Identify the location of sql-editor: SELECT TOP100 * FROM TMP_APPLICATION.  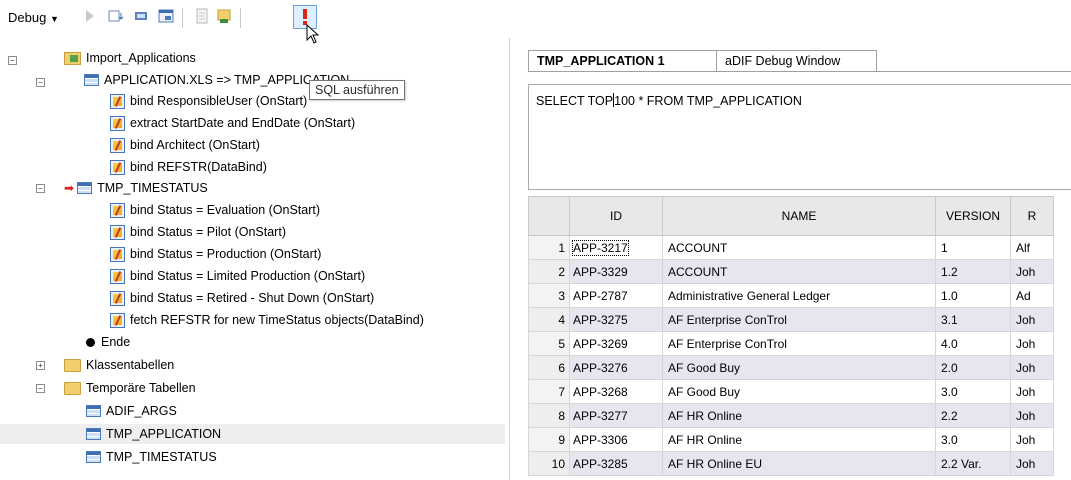
(799, 137).